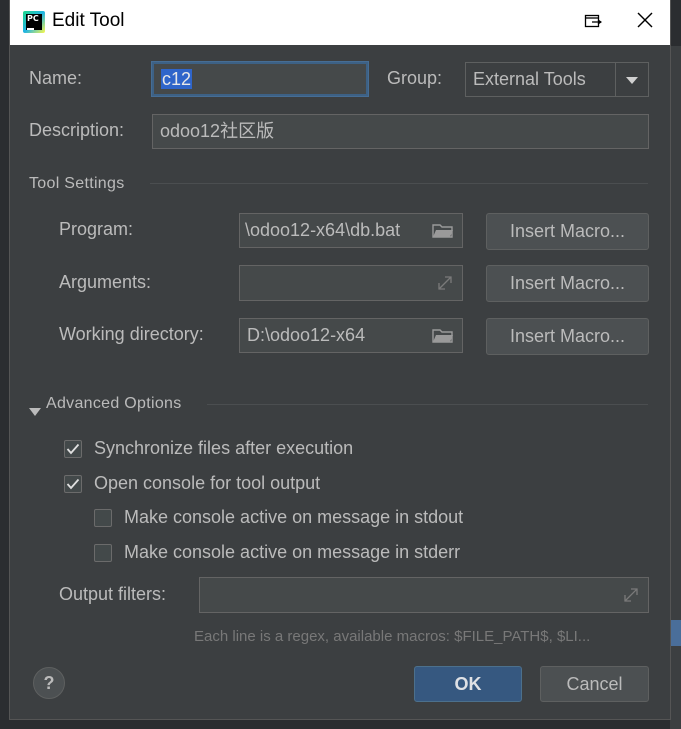  What do you see at coordinates (306, 335) in the screenshot?
I see `working-directory-value: D:\odoo12-x64` at bounding box center [306, 335].